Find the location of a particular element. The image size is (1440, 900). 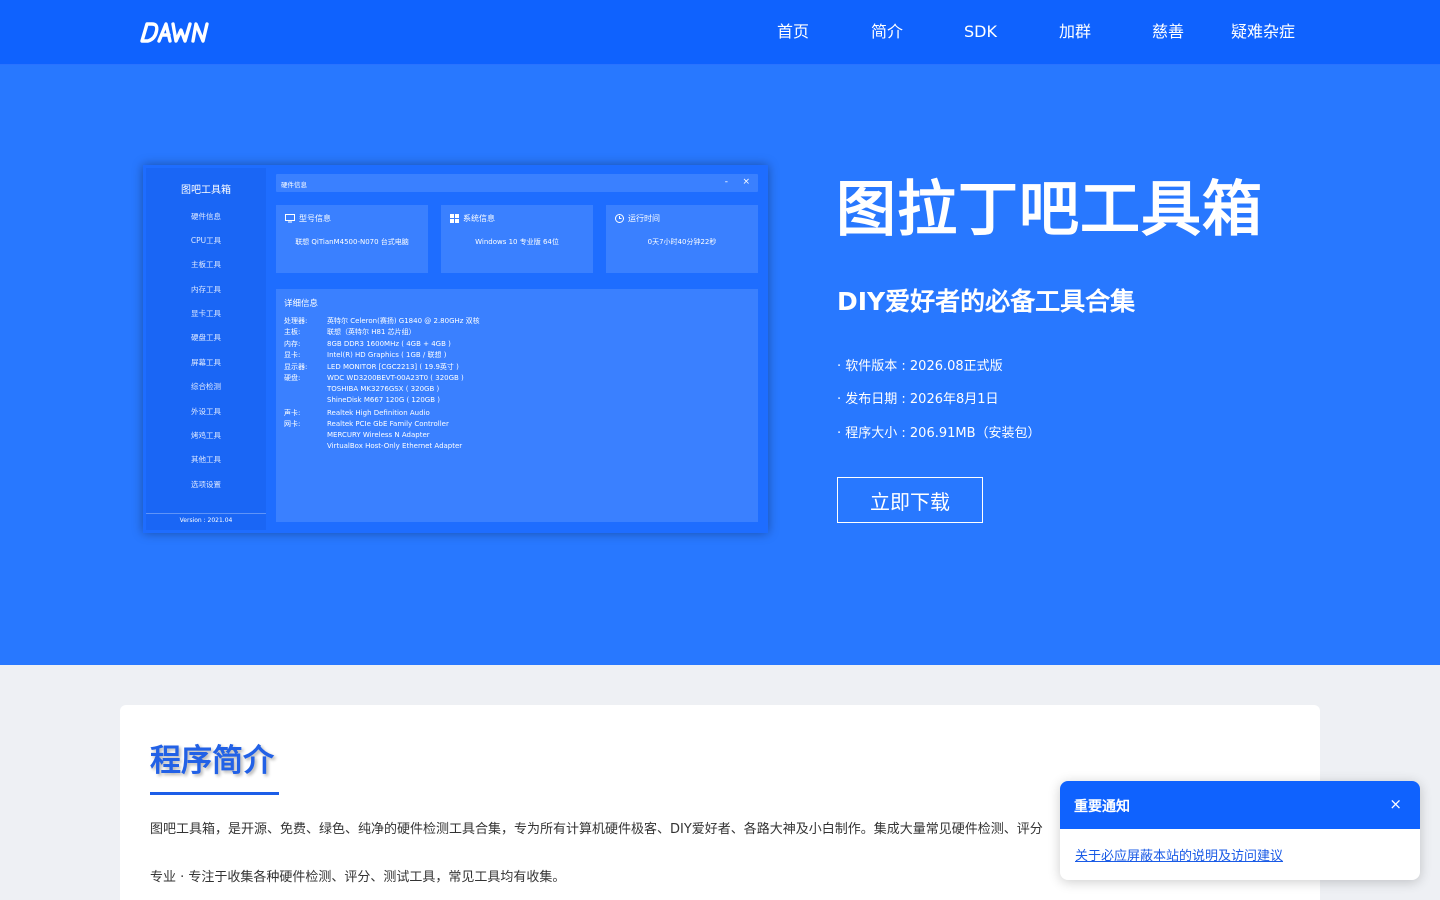

system-info-card: 系统信息 Windows 10 专业版 64位 is located at coordinates (517, 239).